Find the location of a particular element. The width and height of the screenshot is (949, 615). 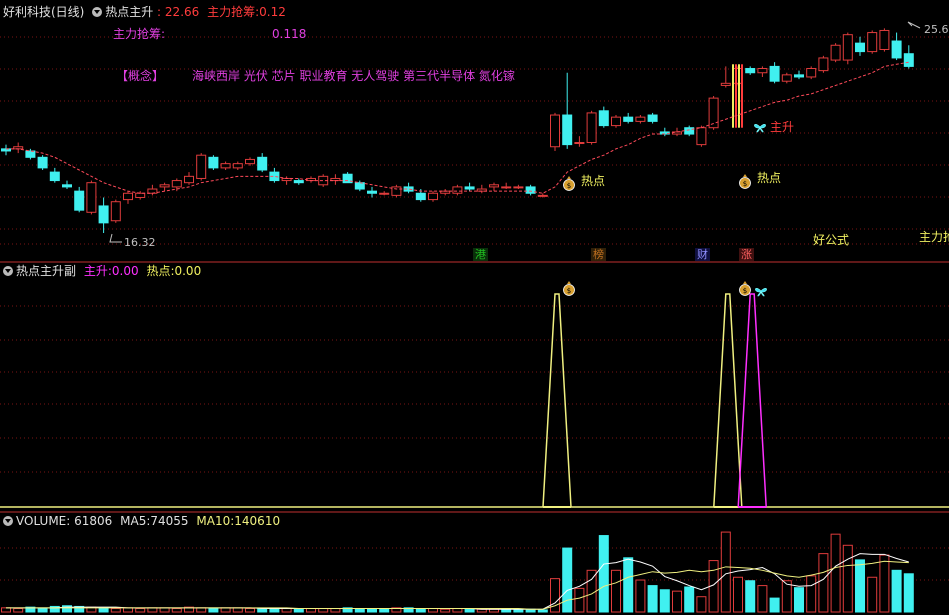

stock-name: 好利科技(日线) is located at coordinates (44, 12).